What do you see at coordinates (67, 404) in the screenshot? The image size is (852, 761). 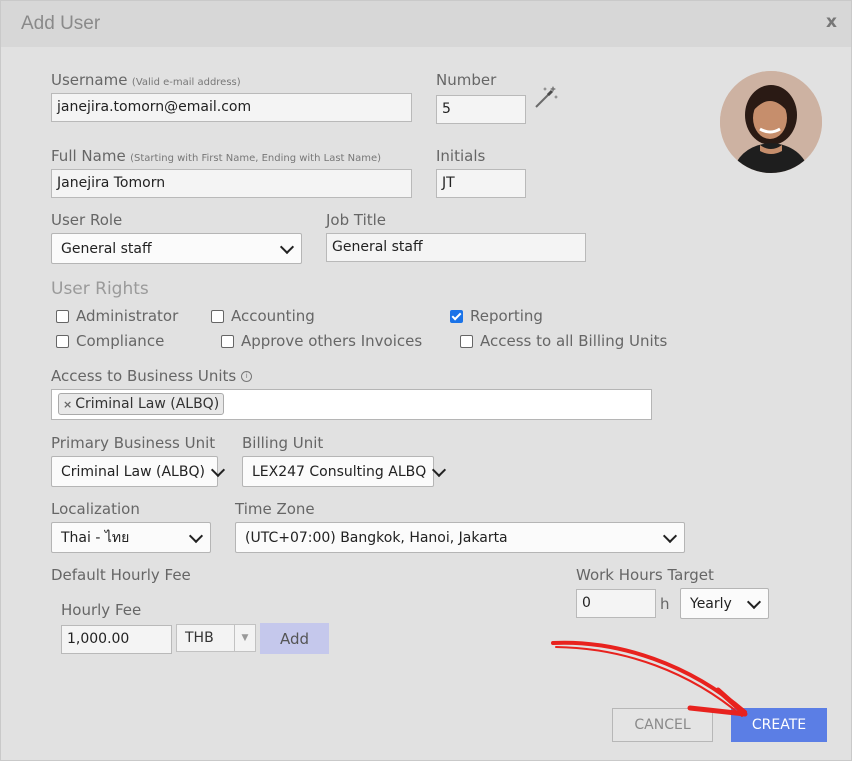 I see `remove-tag-icon: ×` at bounding box center [67, 404].